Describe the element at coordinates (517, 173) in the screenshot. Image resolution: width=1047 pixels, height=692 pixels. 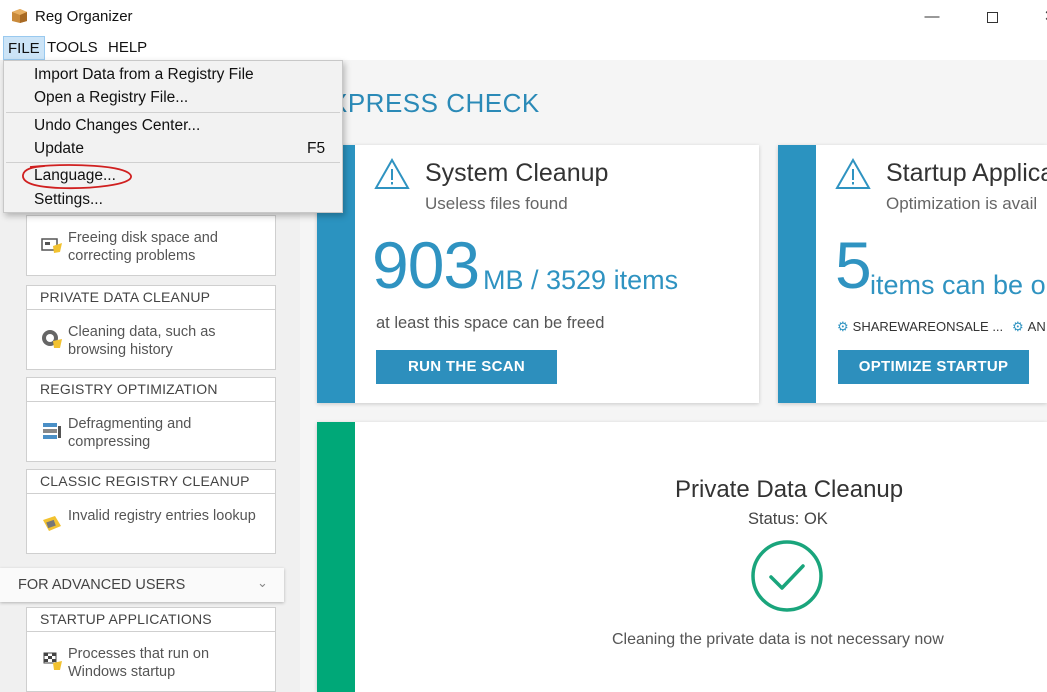
I see `tile-title: System Cleanup` at that location.